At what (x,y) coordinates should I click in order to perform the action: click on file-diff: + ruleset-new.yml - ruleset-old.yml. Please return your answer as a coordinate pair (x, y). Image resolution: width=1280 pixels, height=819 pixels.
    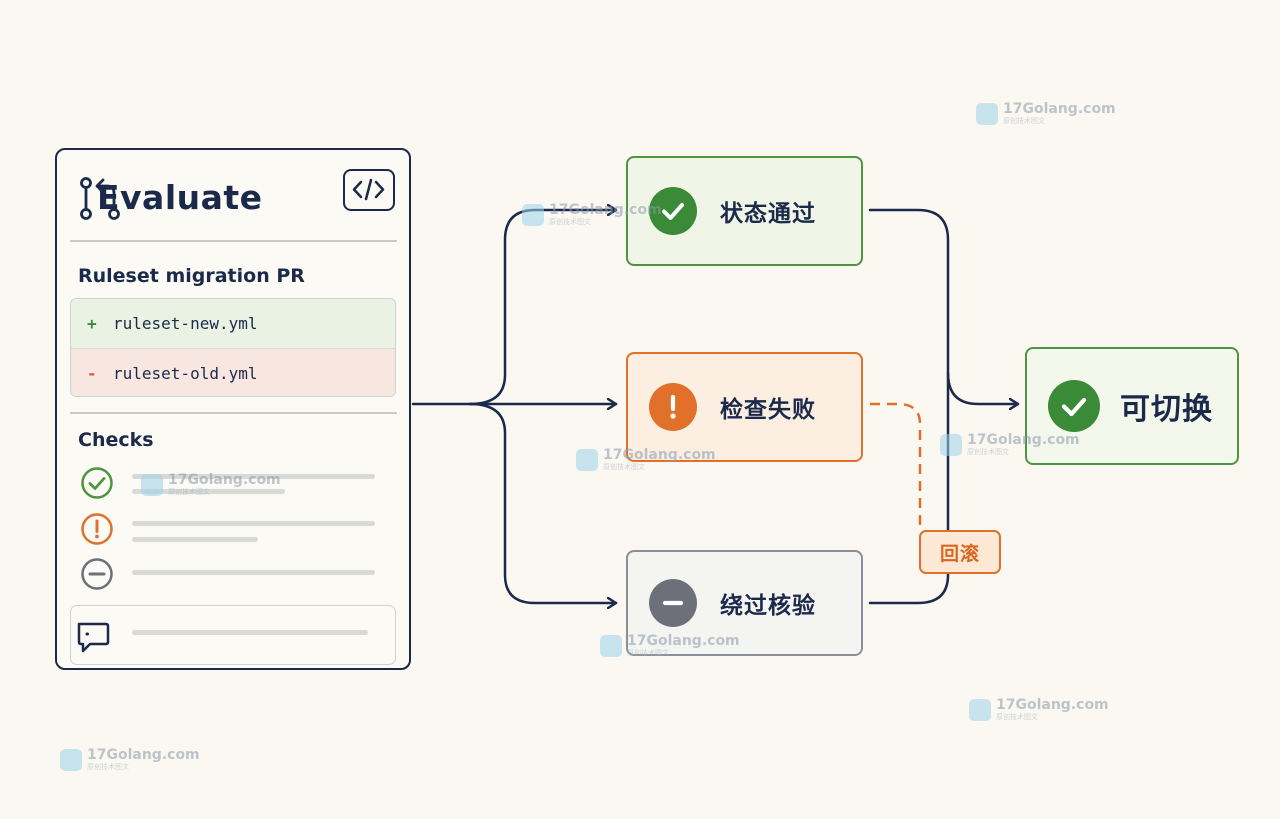
    Looking at the image, I should click on (233, 347).